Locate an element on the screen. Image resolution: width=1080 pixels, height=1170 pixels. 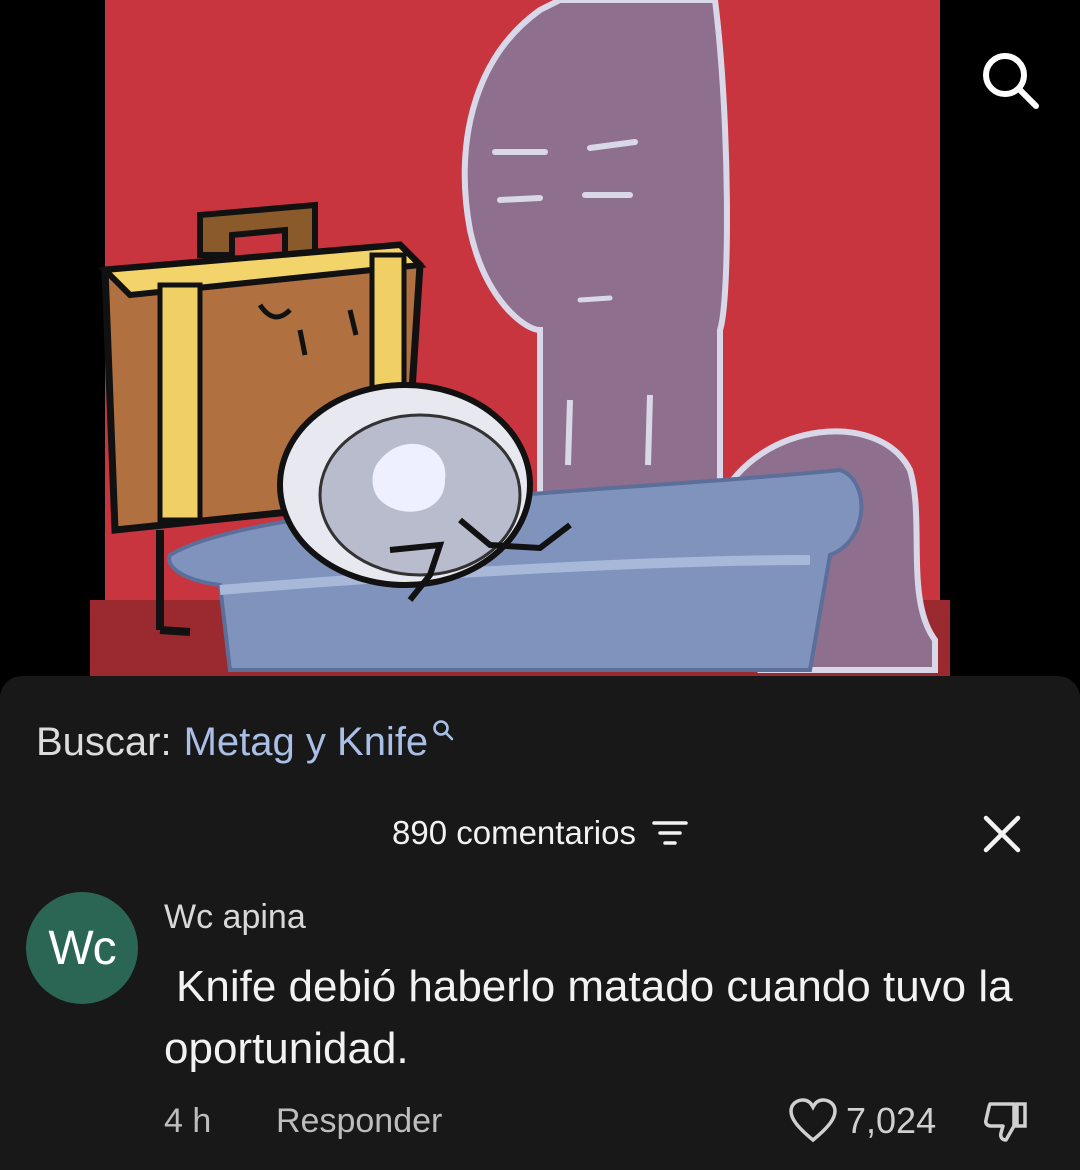
like-button: 7,024 is located at coordinates (862, 1121).